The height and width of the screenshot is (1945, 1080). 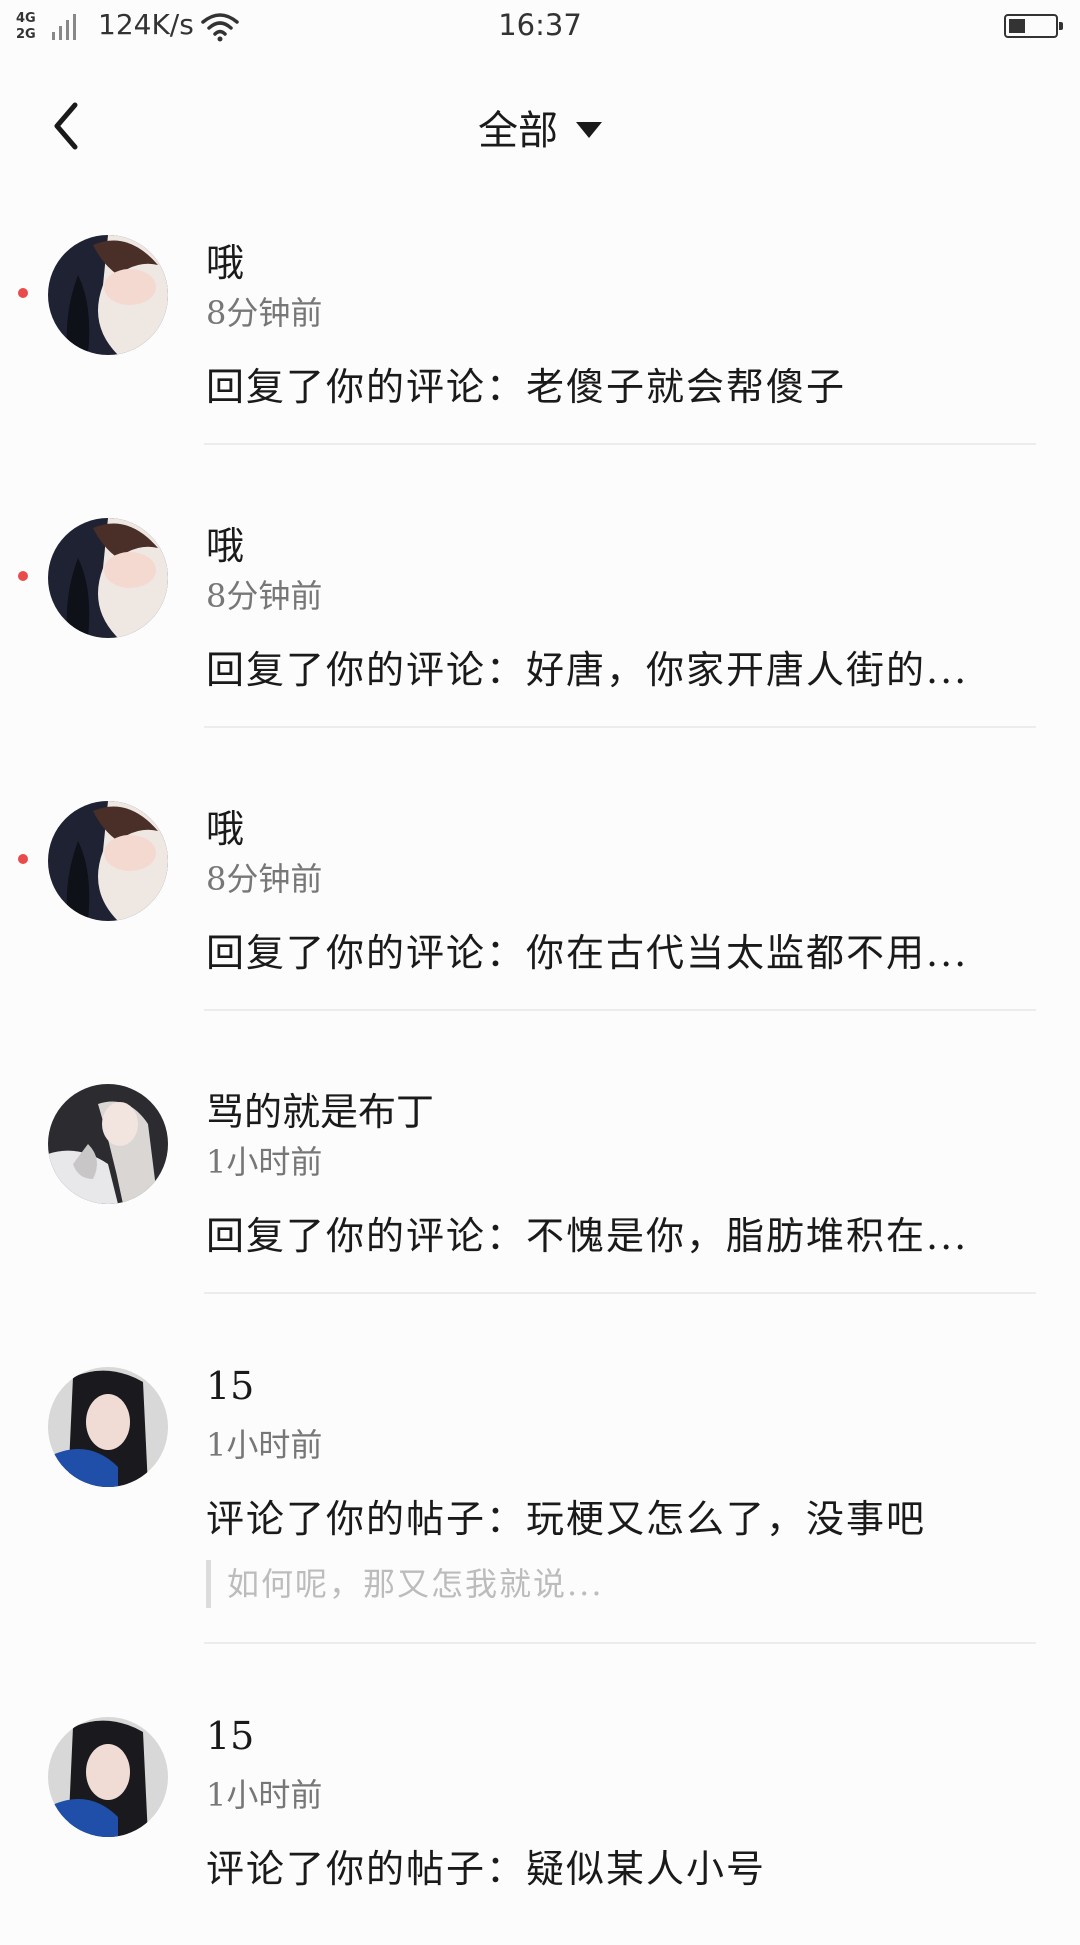 I want to click on clock: 16:37, so click(x=540, y=25).